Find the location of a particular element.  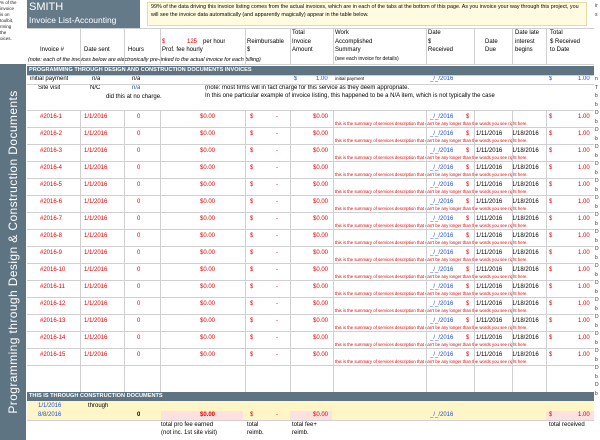

invoice-number: #2016-4 is located at coordinates (51, 168).